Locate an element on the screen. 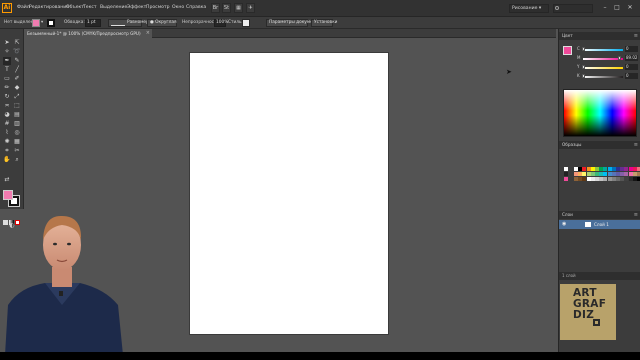 The height and width of the screenshot is (360, 640). stroke-weight-field: 1 pt is located at coordinates (93, 23).